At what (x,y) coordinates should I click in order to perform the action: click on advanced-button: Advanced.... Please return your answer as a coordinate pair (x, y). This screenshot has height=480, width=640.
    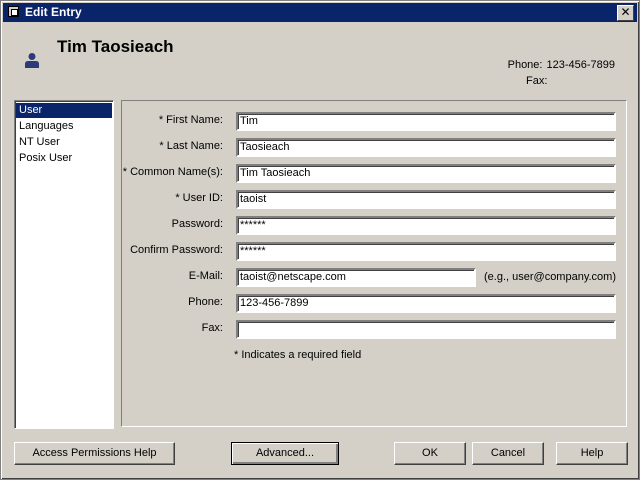
    Looking at the image, I should click on (285, 453).